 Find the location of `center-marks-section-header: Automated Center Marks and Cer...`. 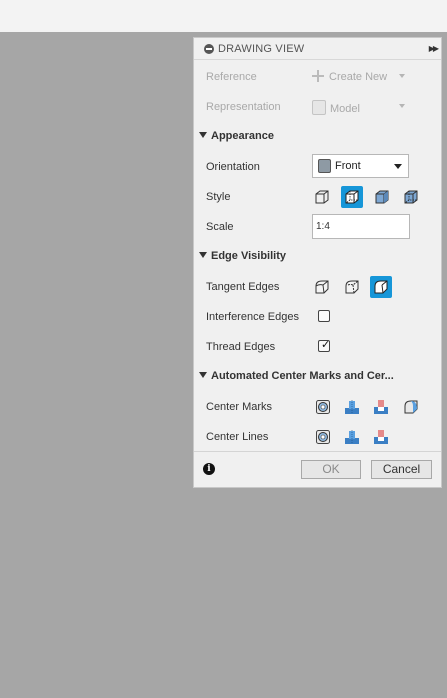

center-marks-section-header: Automated Center Marks and Cer... is located at coordinates (317, 377).